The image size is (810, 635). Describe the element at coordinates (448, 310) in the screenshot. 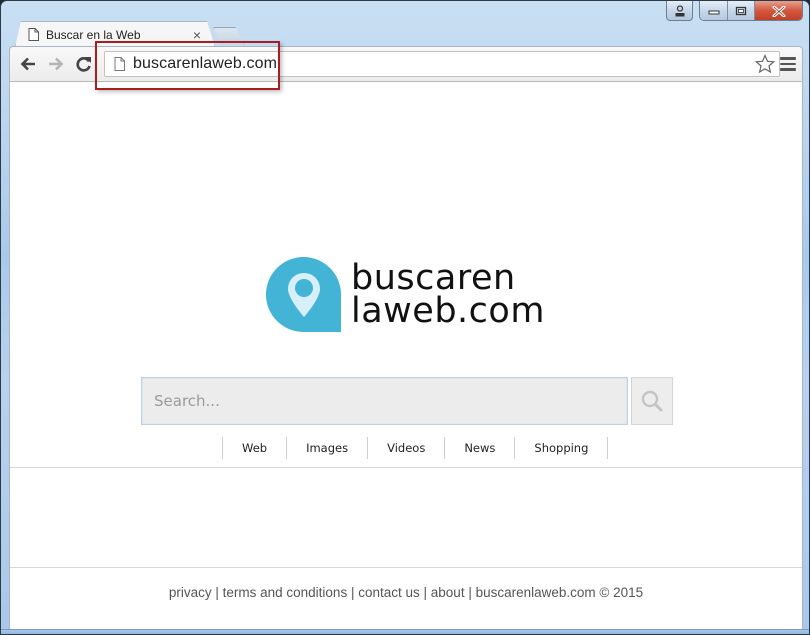

I see `logo-line-2: laweb.com` at that location.